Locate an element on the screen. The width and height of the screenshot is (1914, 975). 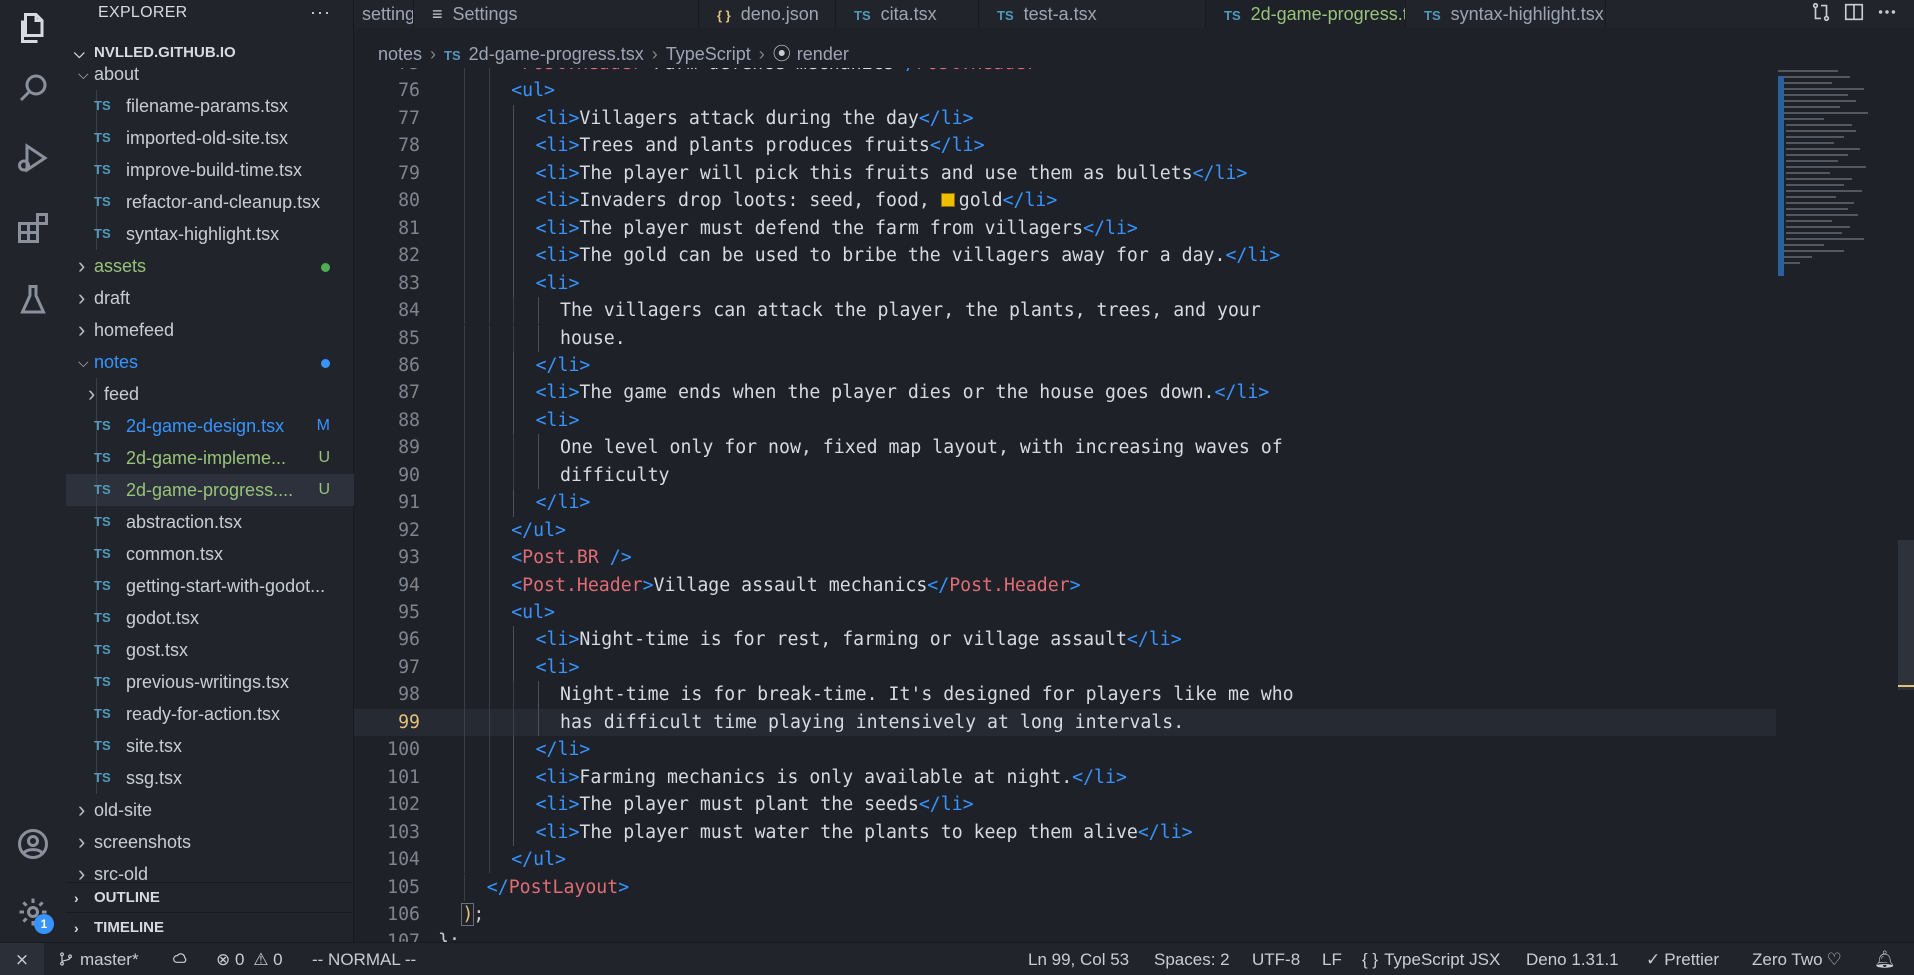
cursor-position: Ln 99, Col 53 is located at coordinates (1078, 959).